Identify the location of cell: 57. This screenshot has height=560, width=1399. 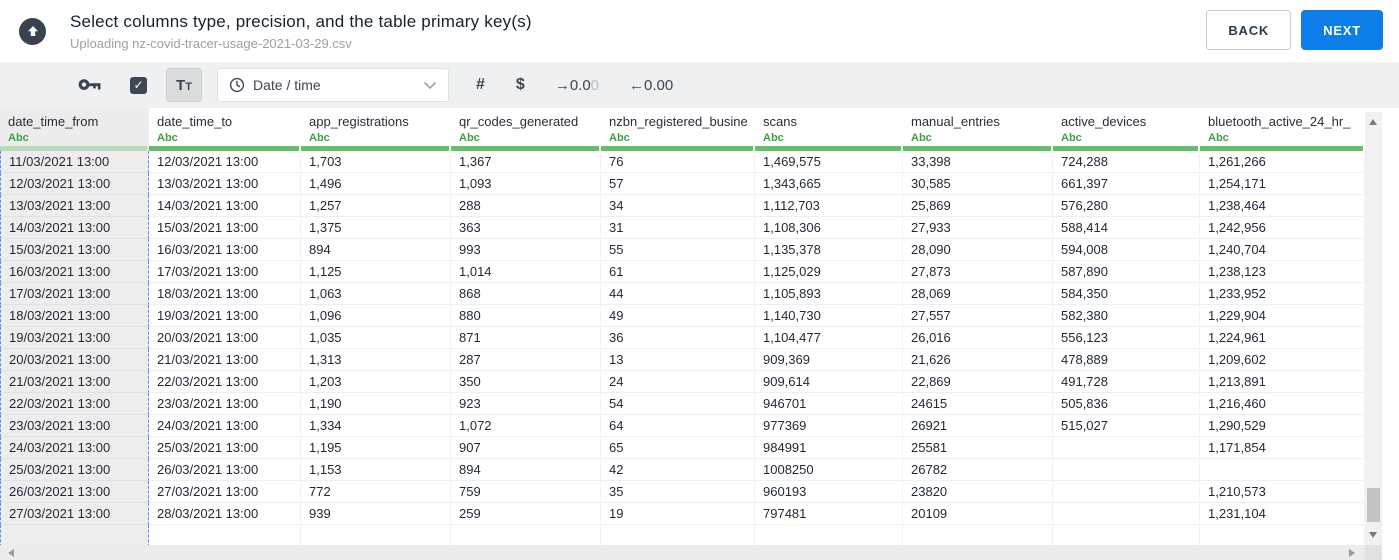
(678, 184).